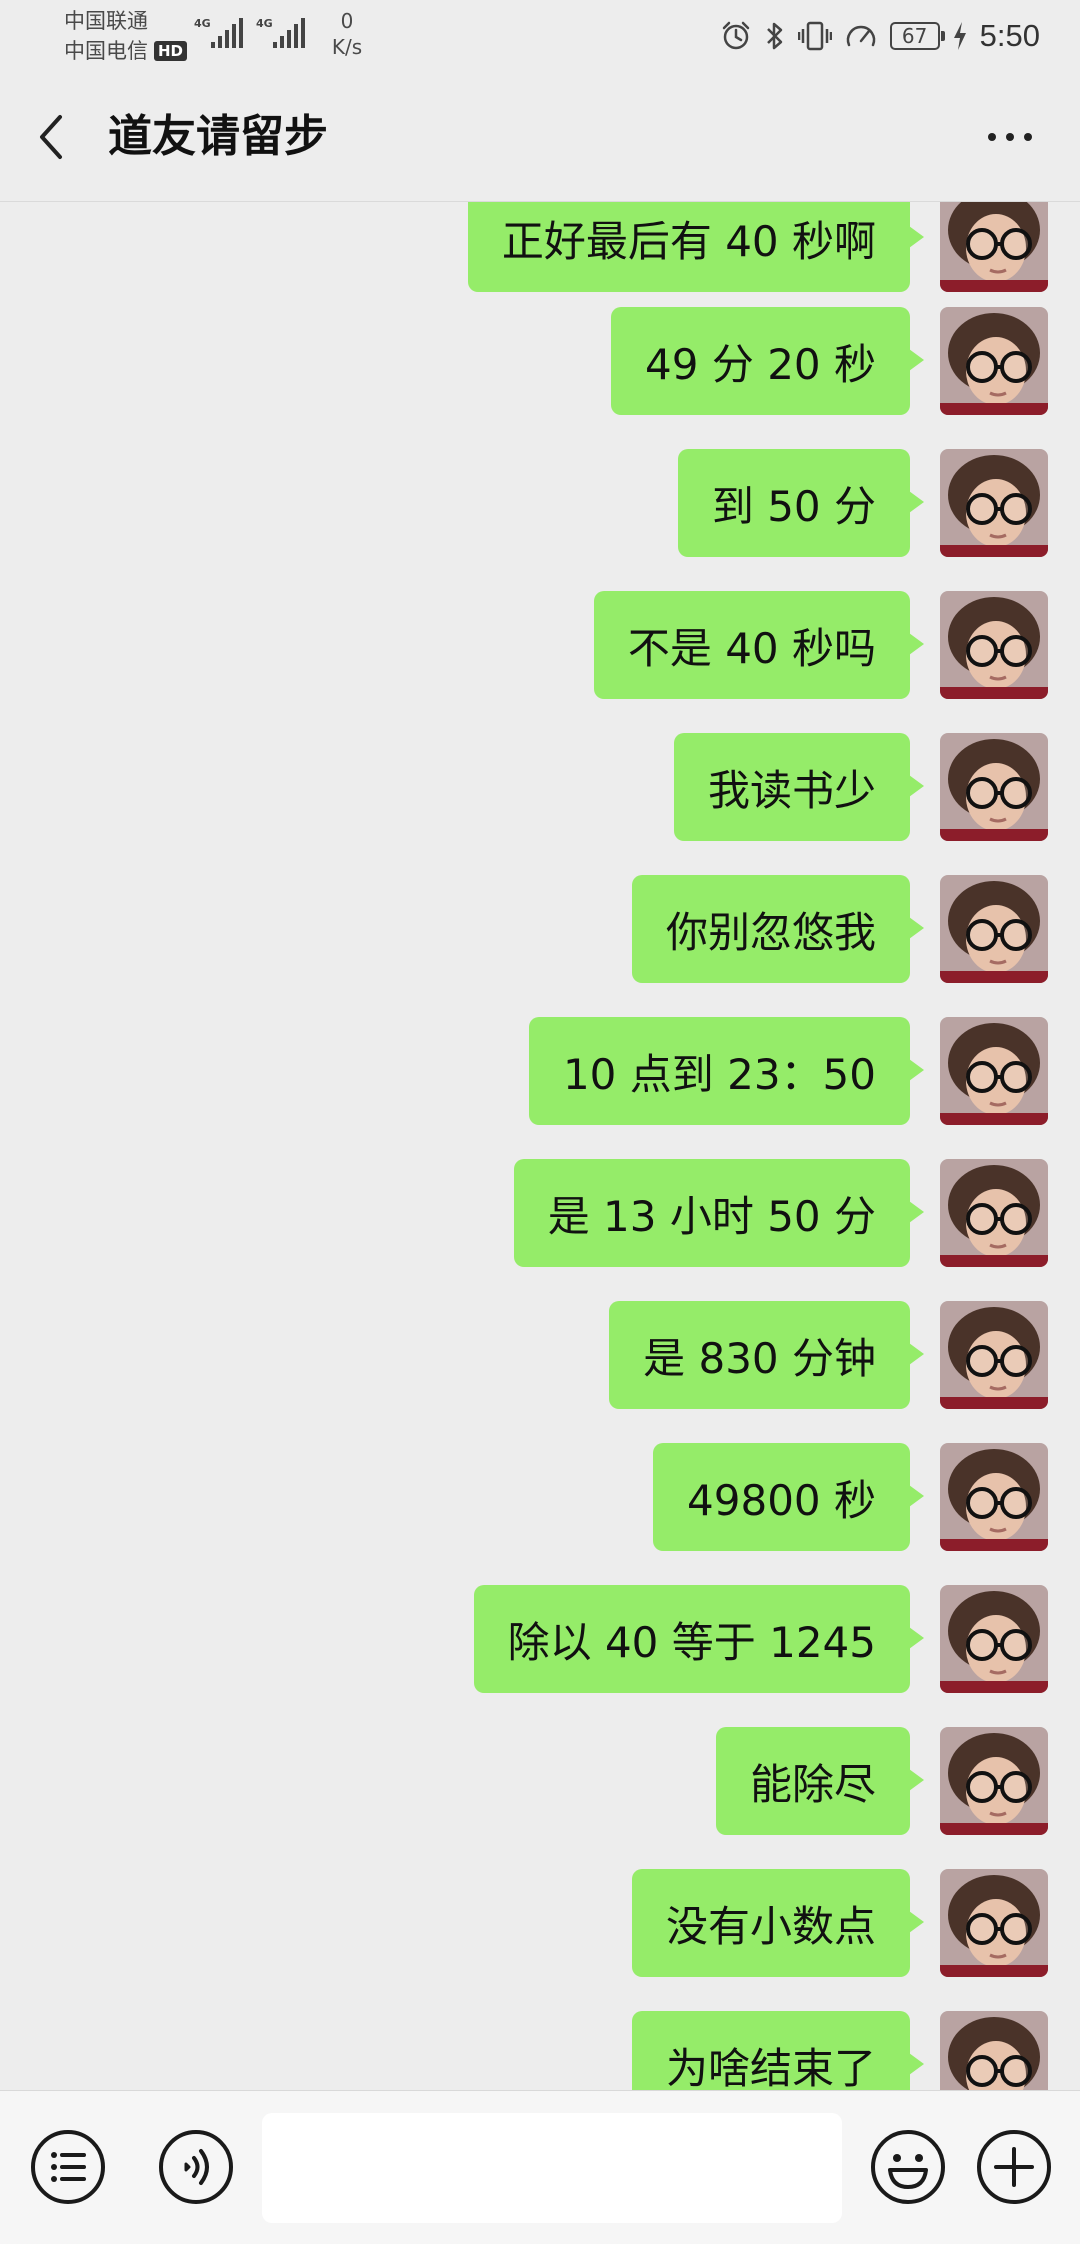 This screenshot has width=1080, height=2244. Describe the element at coordinates (774, 36) in the screenshot. I see `bluetooth-icon` at that location.